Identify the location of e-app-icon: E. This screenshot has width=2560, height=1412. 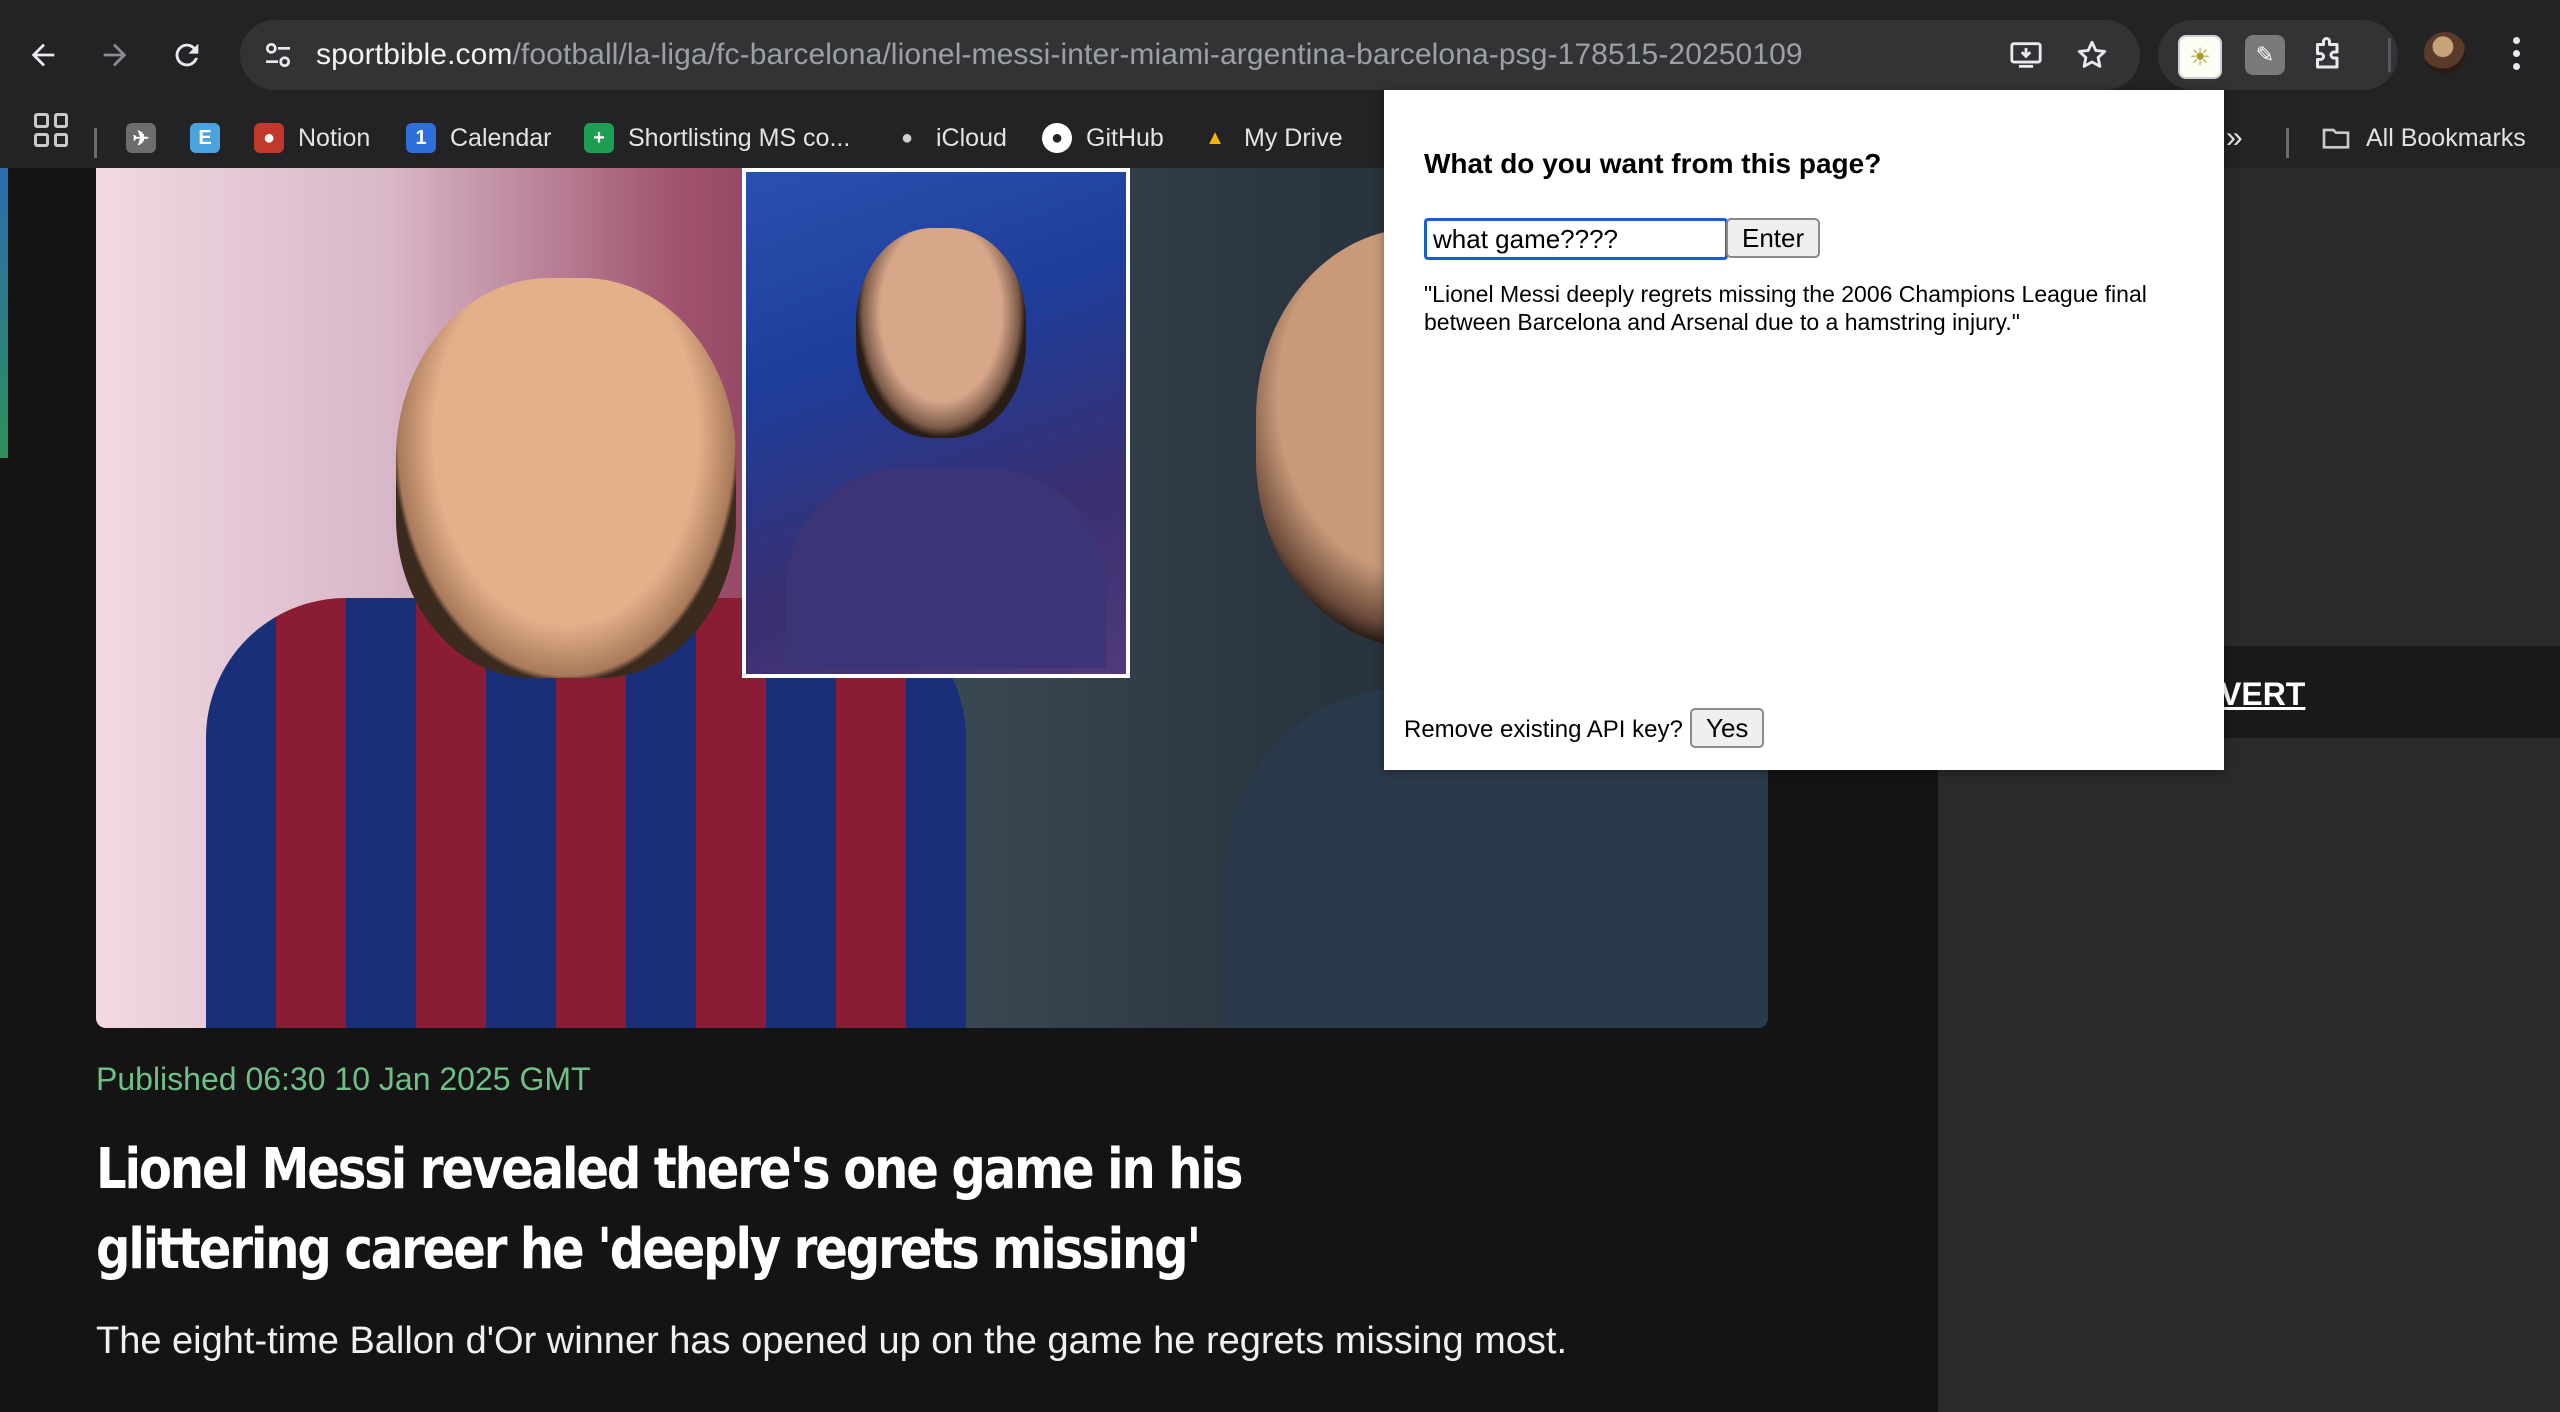
(205, 138).